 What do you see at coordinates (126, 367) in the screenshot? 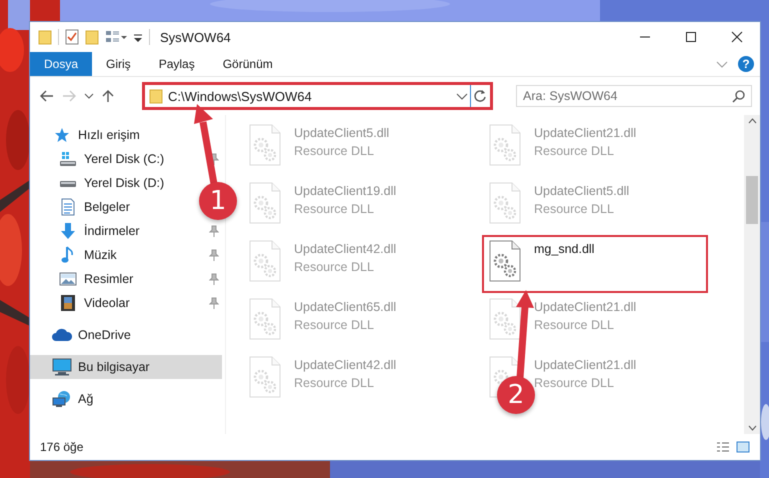
I see `sidebar-item: Bu bilgisayar` at bounding box center [126, 367].